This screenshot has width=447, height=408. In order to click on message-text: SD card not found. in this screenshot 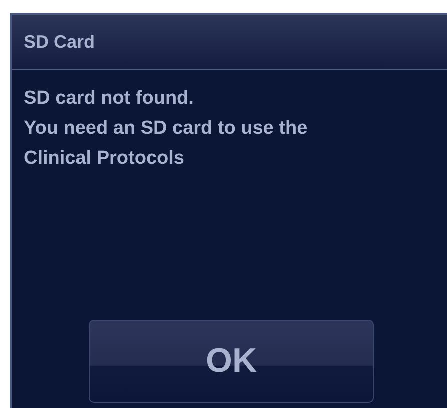, I will do `click(109, 99)`.